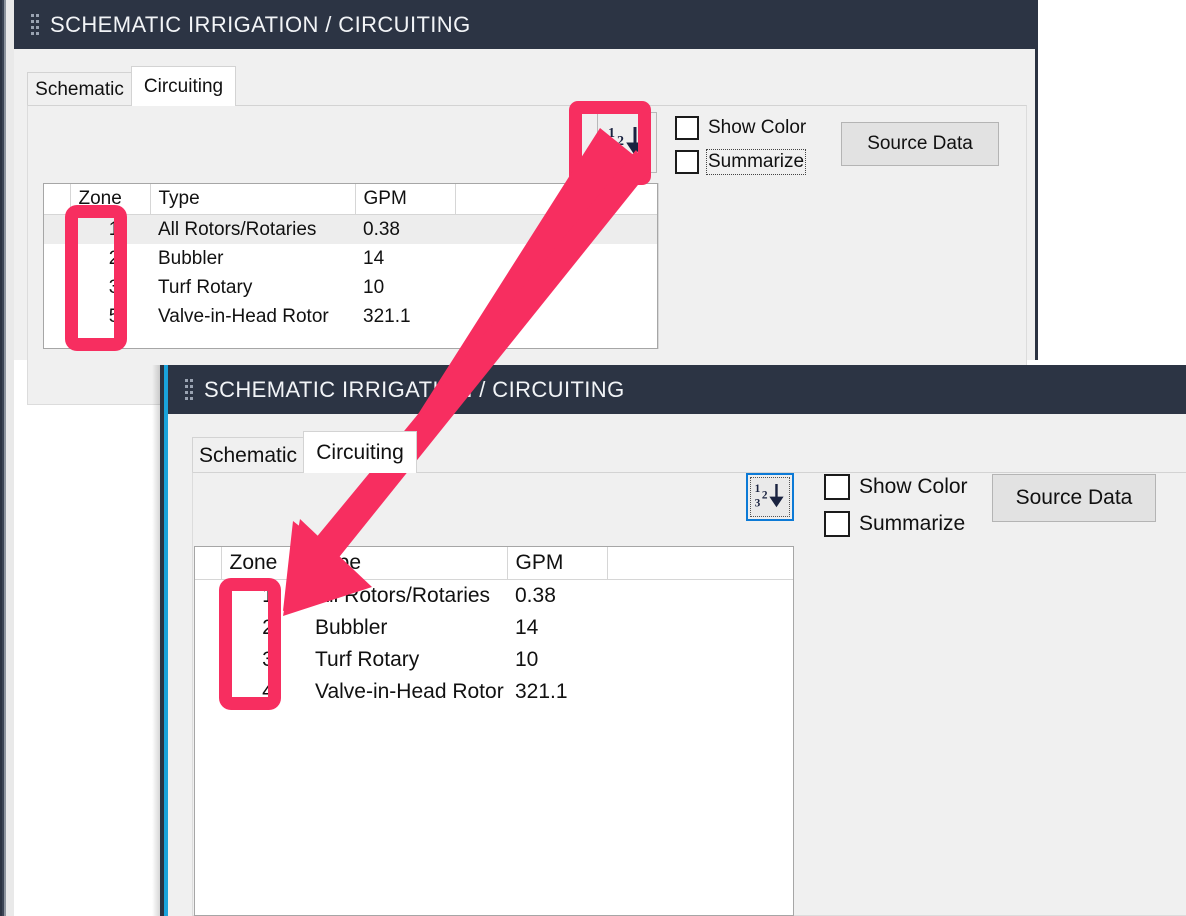 The height and width of the screenshot is (916, 1186). Describe the element at coordinates (756, 162) in the screenshot. I see `summarize-label: Summarize` at that location.